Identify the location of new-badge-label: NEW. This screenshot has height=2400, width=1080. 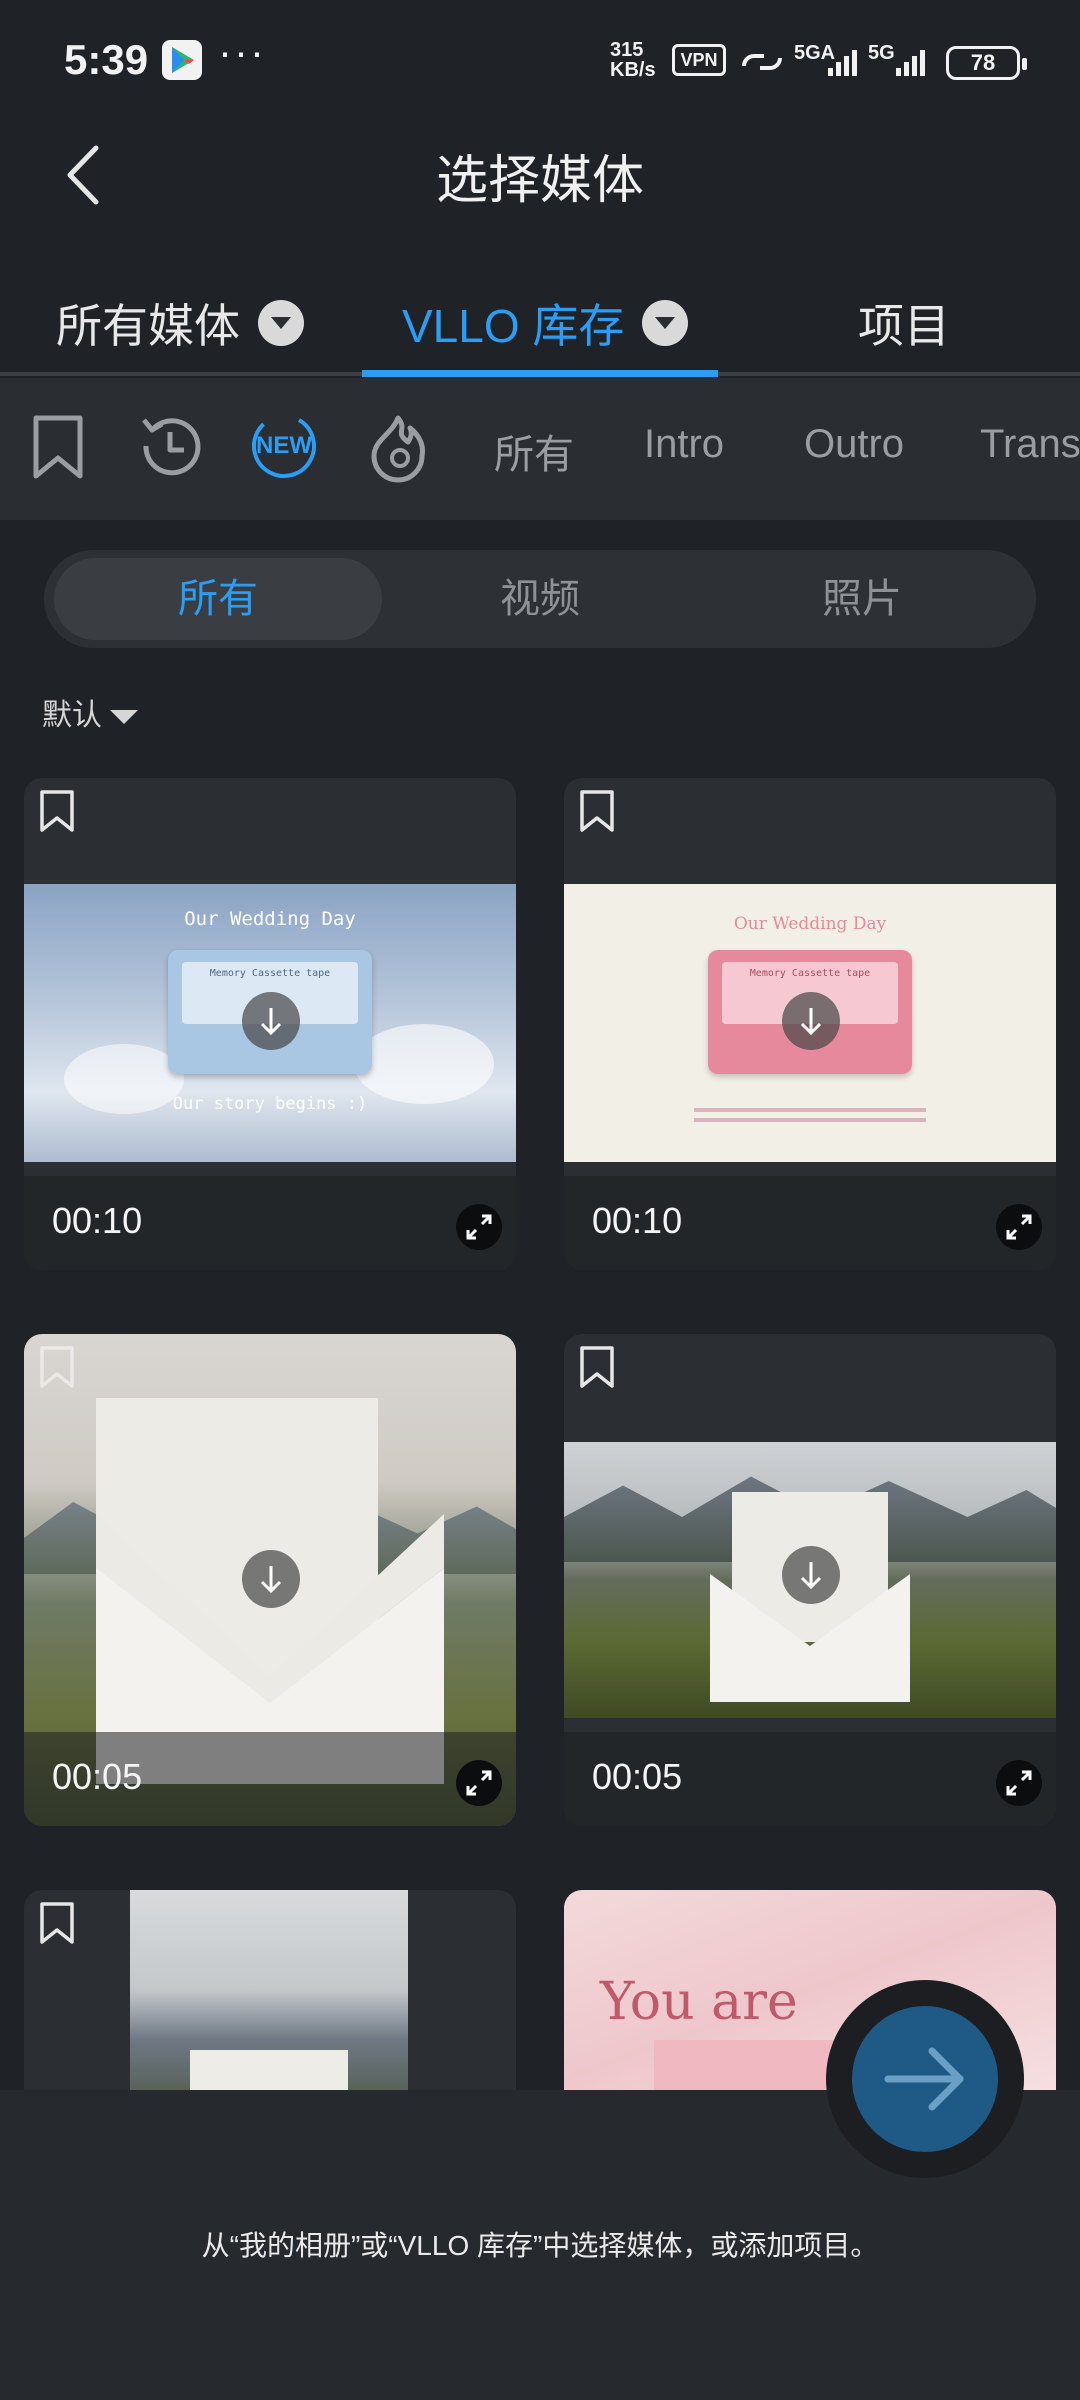
(284, 445).